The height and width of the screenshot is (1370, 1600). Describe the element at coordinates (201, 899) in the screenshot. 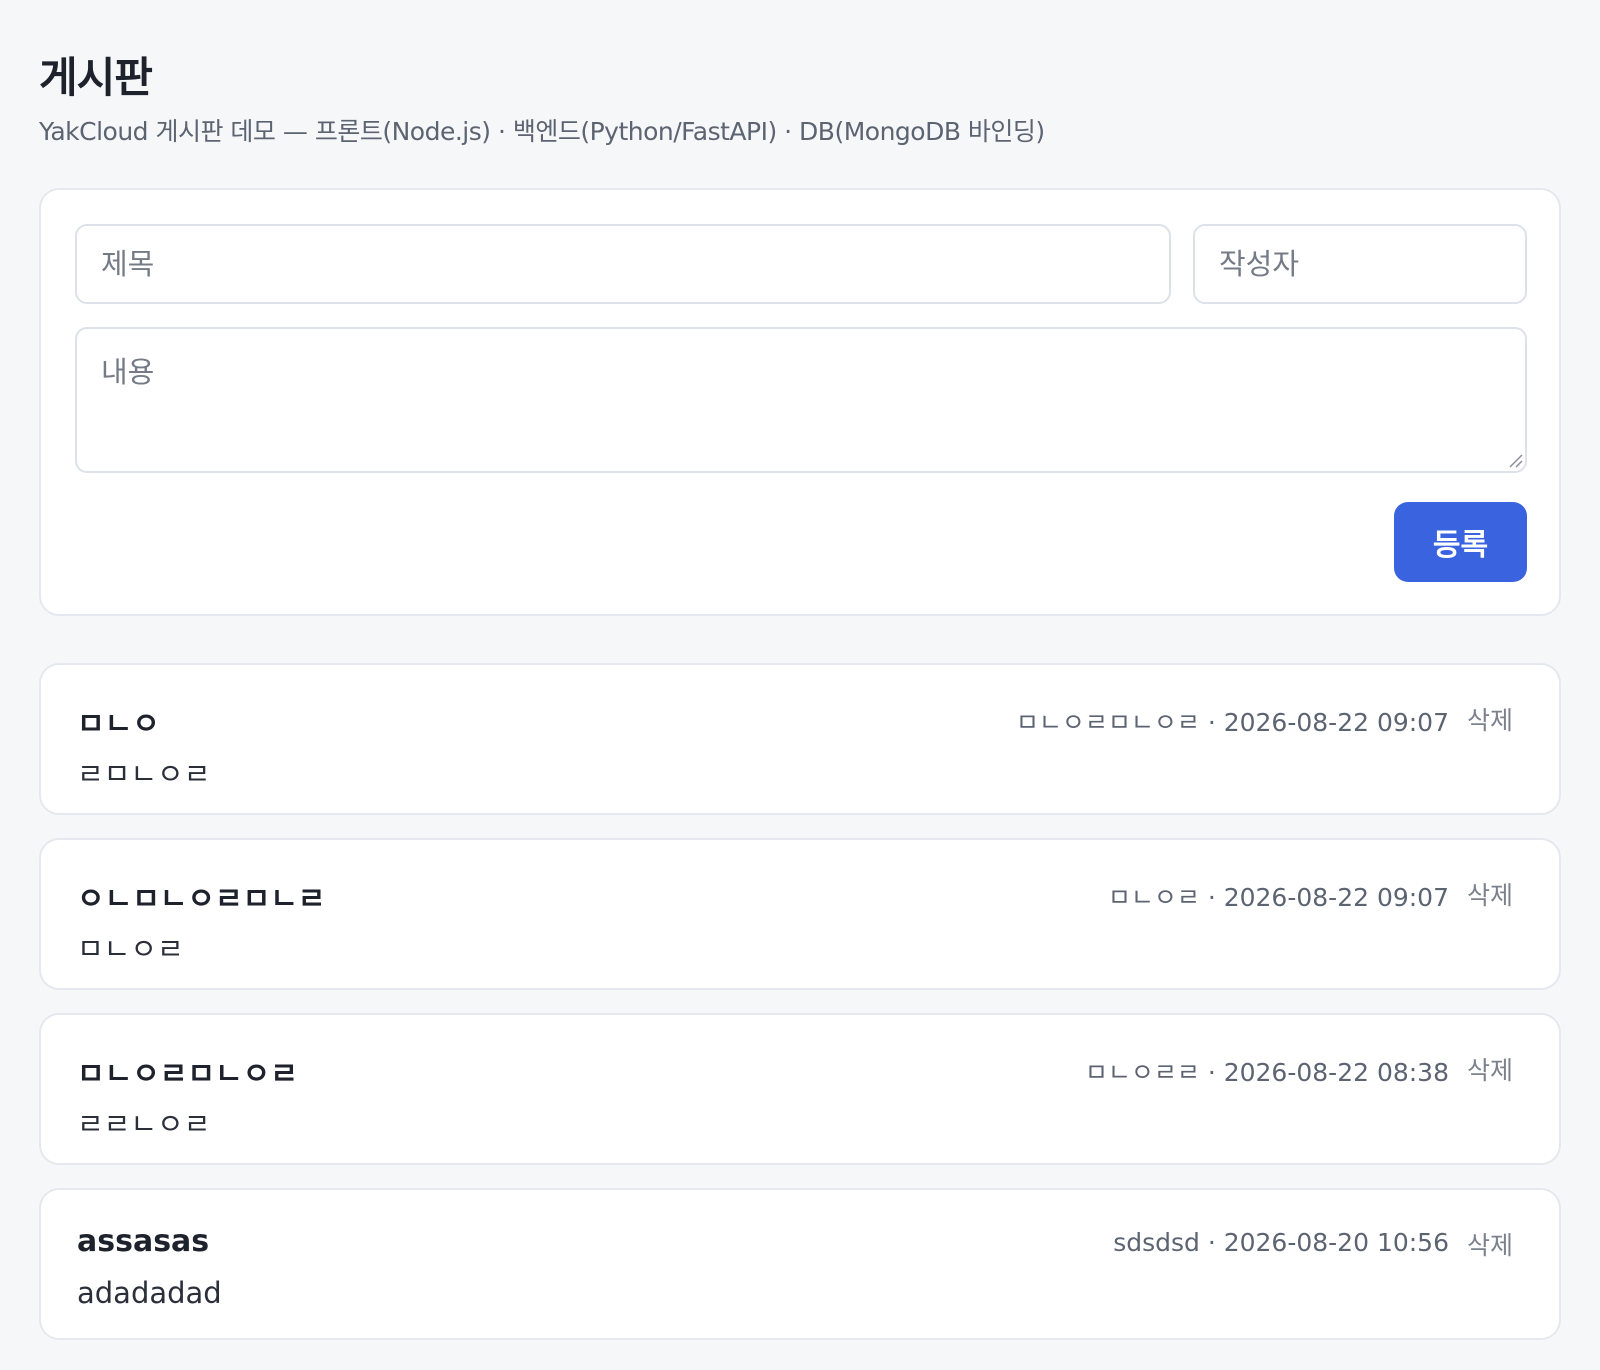

I see `post-title: ㅇㄴㅁㄴㅇㄹㅁㄴㄹ` at that location.